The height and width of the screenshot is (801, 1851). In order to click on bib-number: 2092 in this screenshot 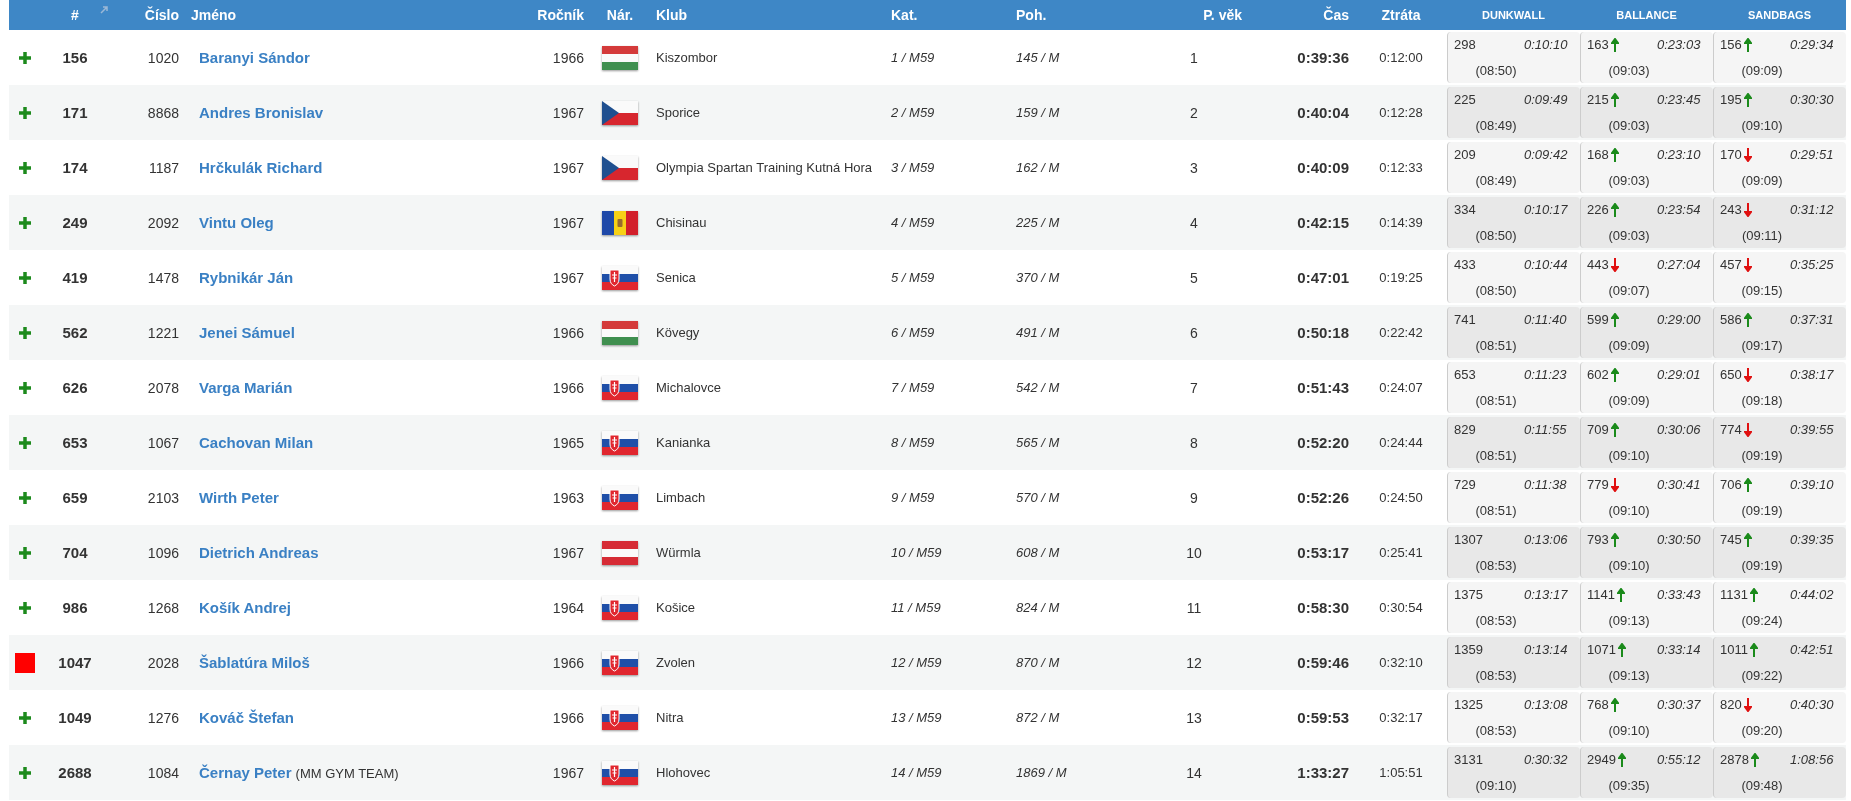, I will do `click(163, 222)`.